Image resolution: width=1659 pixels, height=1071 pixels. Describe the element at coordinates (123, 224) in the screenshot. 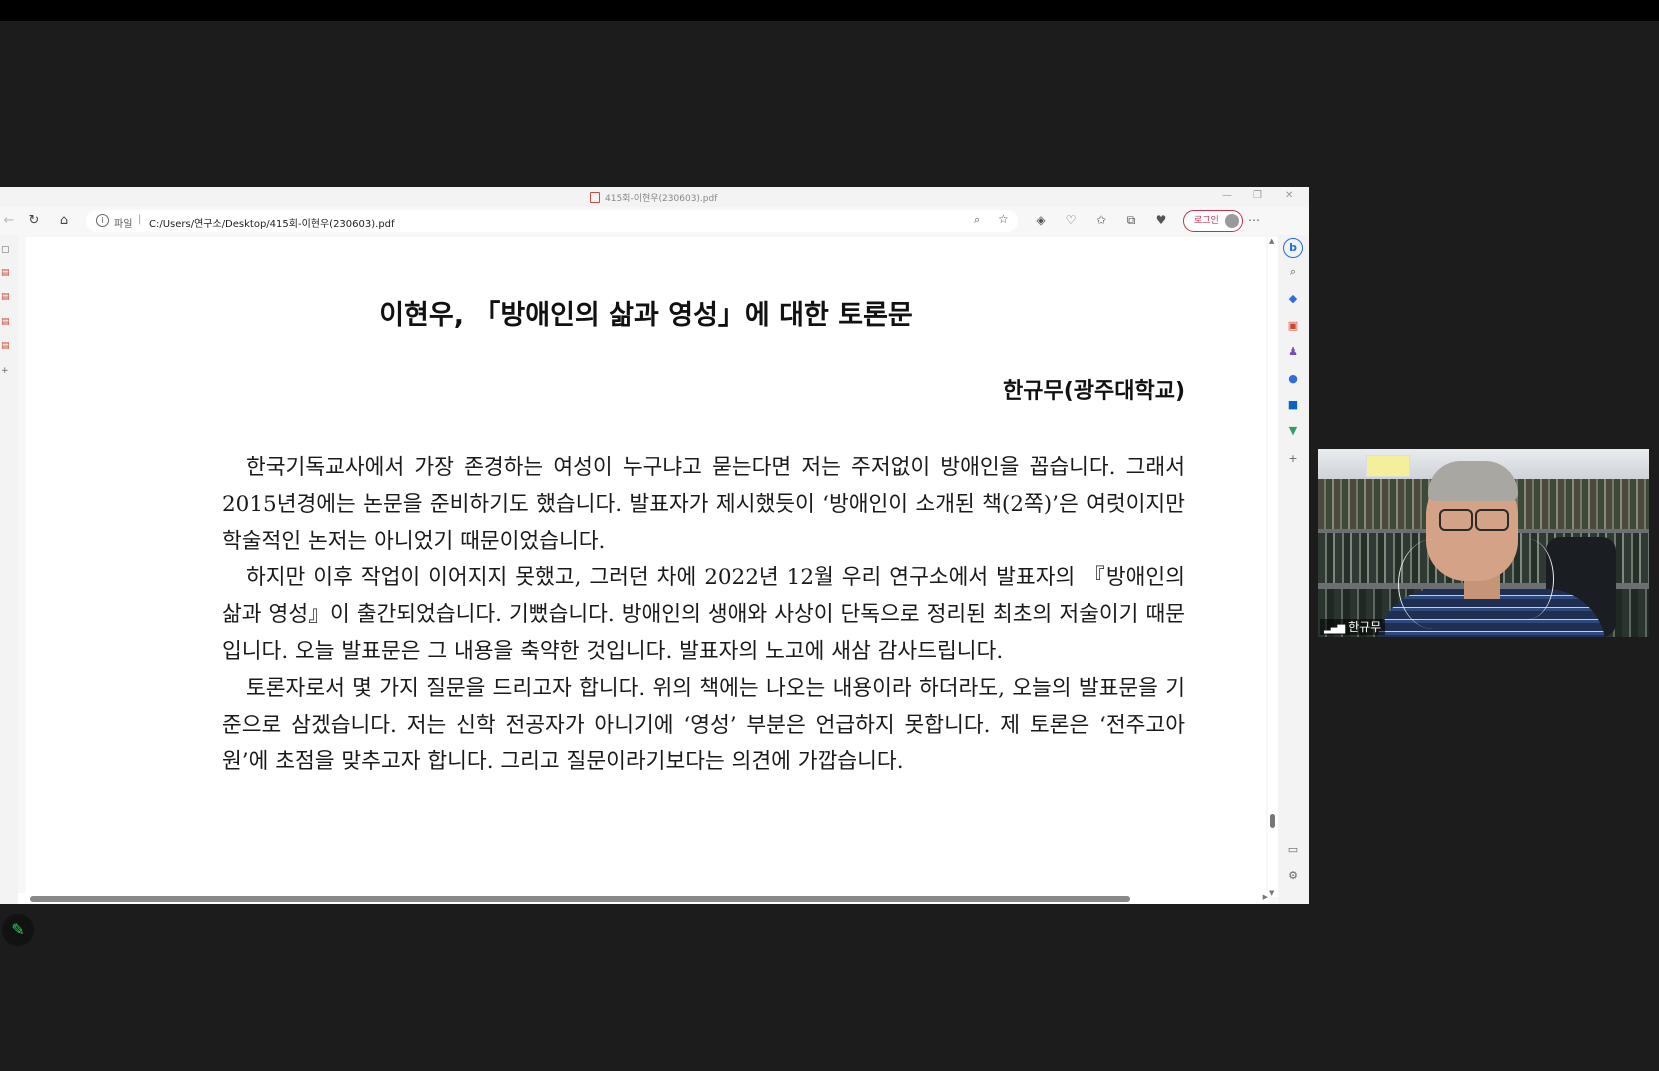

I see `address-scheme: 파일` at that location.